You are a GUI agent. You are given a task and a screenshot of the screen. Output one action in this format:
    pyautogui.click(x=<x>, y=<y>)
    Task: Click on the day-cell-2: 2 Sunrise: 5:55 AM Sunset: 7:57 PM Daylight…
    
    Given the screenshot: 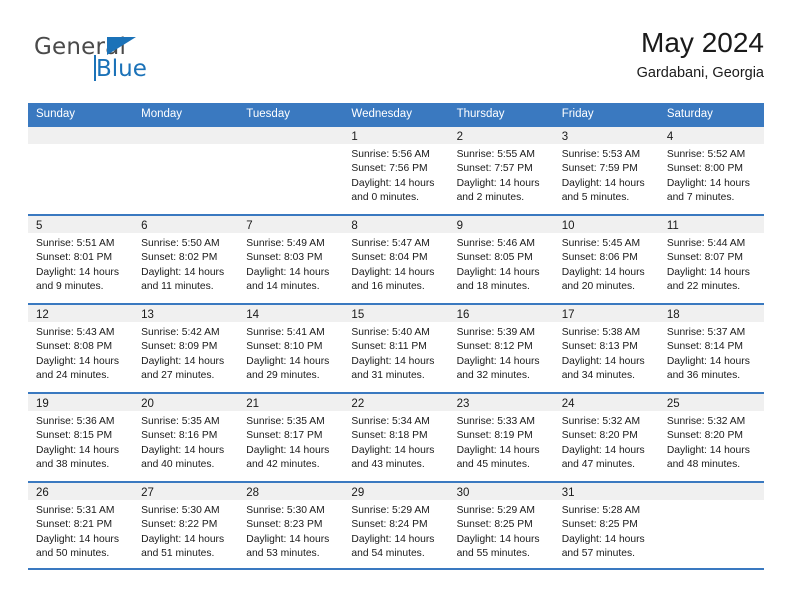 What is the action you would take?
    pyautogui.click(x=501, y=170)
    